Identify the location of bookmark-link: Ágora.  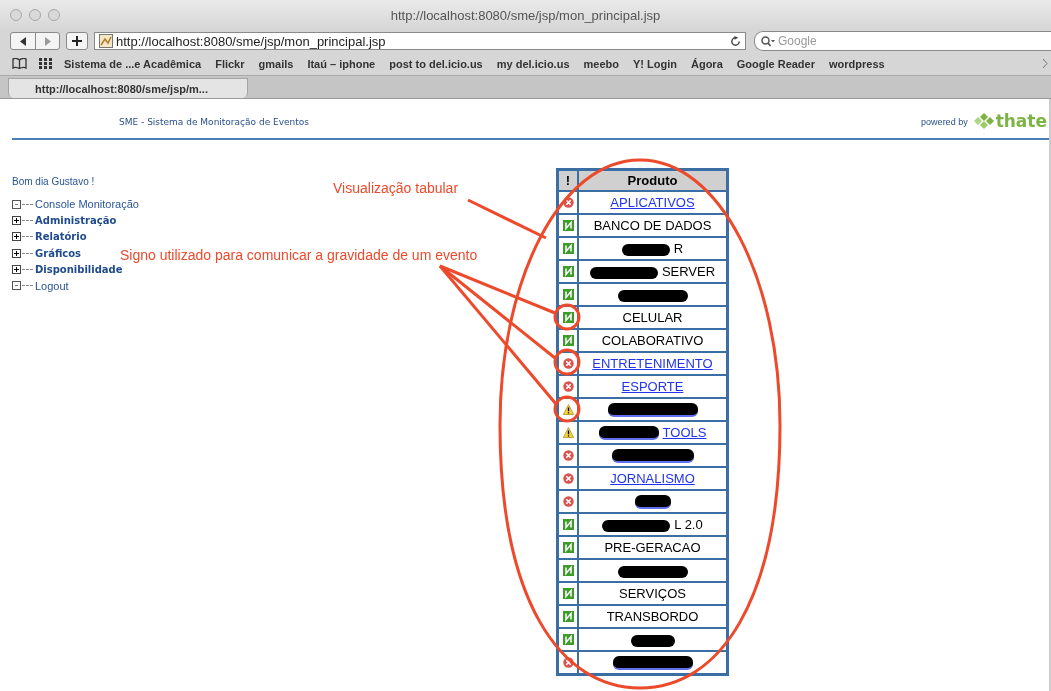
(706, 63).